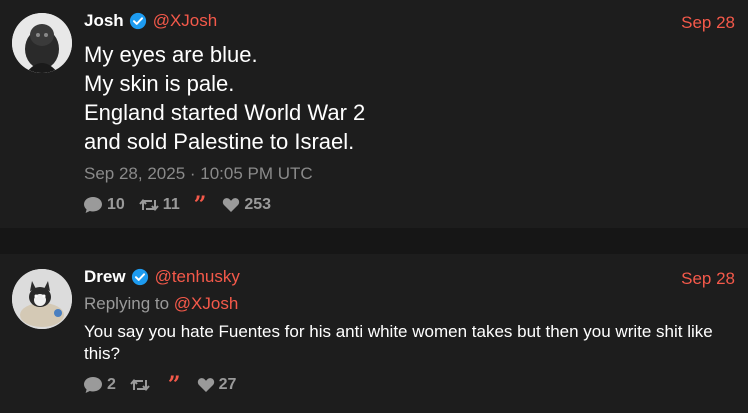 Image resolution: width=748 pixels, height=413 pixels. Describe the element at coordinates (159, 83) in the screenshot. I see `post-text-line: My skin is pale.` at that location.